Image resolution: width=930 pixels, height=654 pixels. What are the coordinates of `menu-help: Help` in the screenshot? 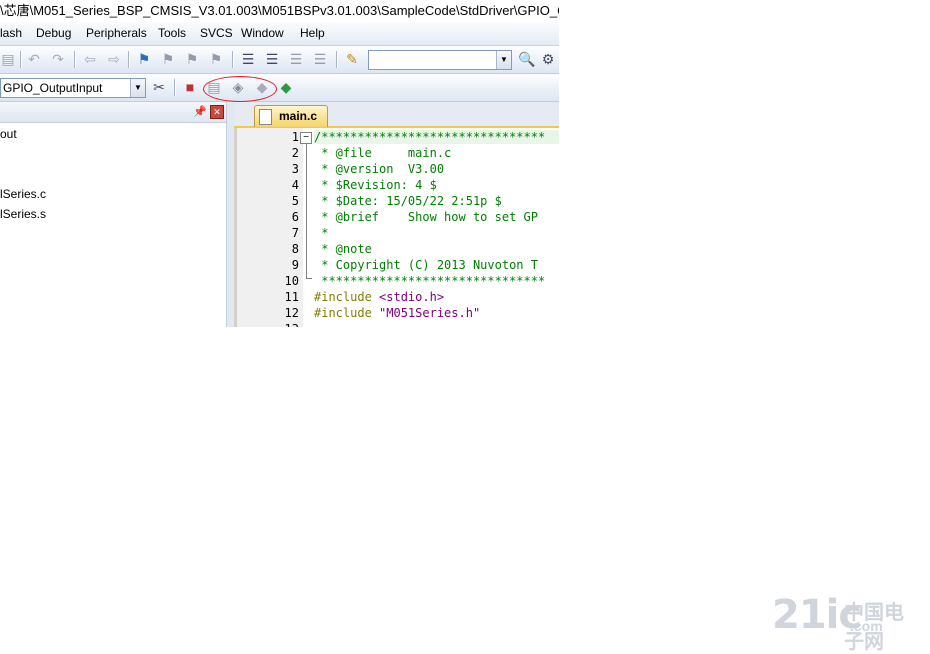 It's located at (312, 33).